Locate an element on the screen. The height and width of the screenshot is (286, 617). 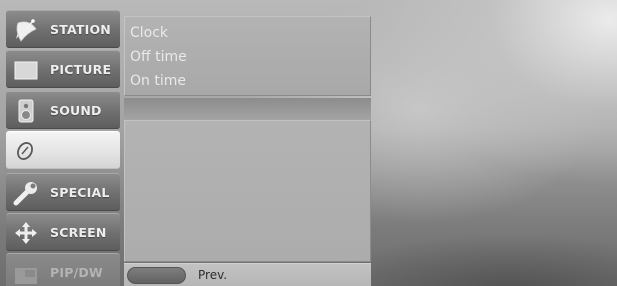
move-arrows-icon is located at coordinates (26, 233).